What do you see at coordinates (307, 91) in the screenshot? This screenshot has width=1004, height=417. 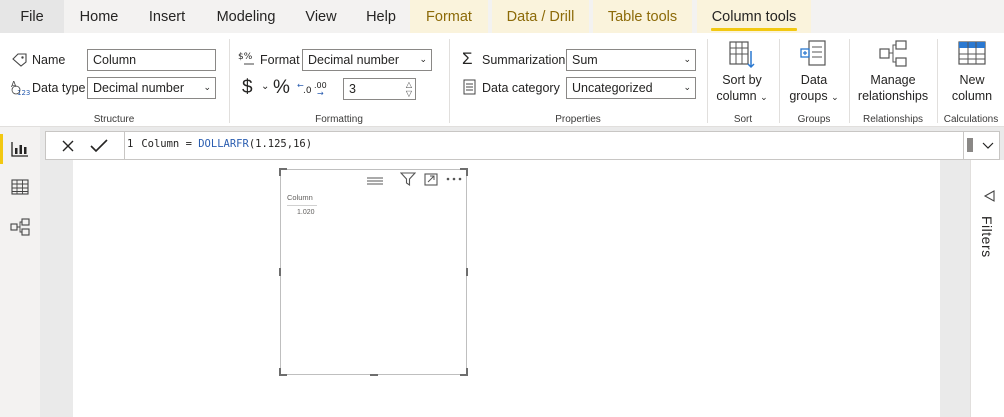 I see `svg-text: .0` at bounding box center [307, 91].